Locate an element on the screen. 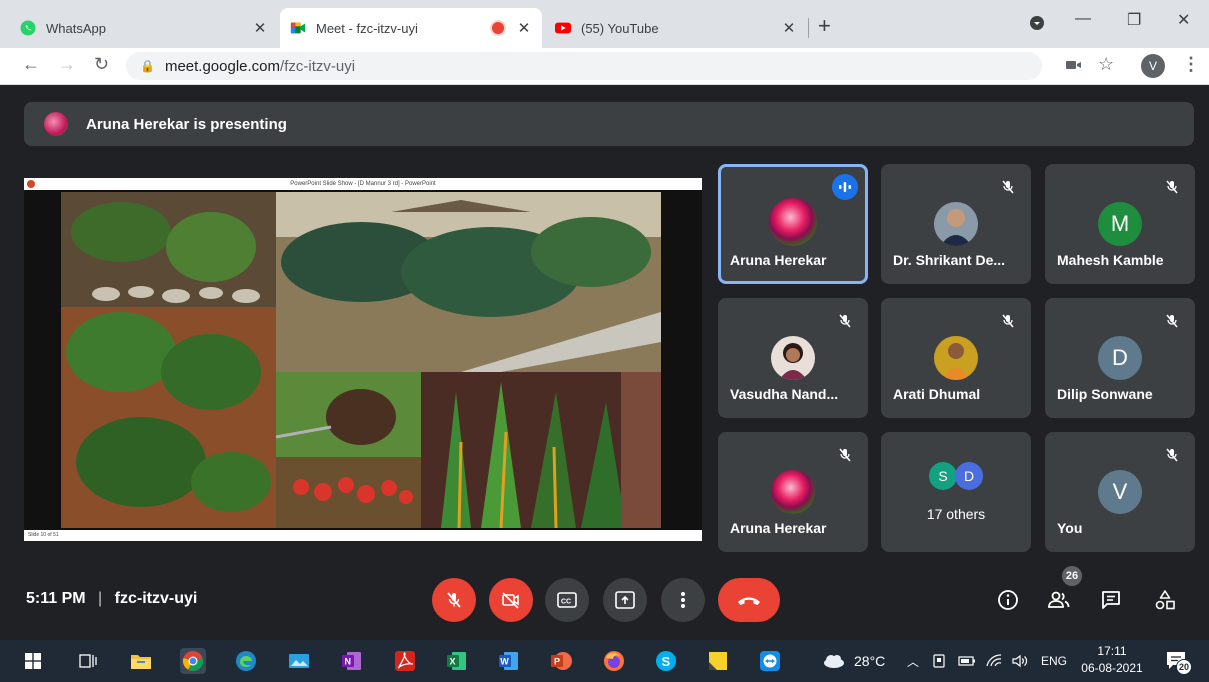 This screenshot has height=682, width=1209. word-icon: W is located at coordinates (509, 661).